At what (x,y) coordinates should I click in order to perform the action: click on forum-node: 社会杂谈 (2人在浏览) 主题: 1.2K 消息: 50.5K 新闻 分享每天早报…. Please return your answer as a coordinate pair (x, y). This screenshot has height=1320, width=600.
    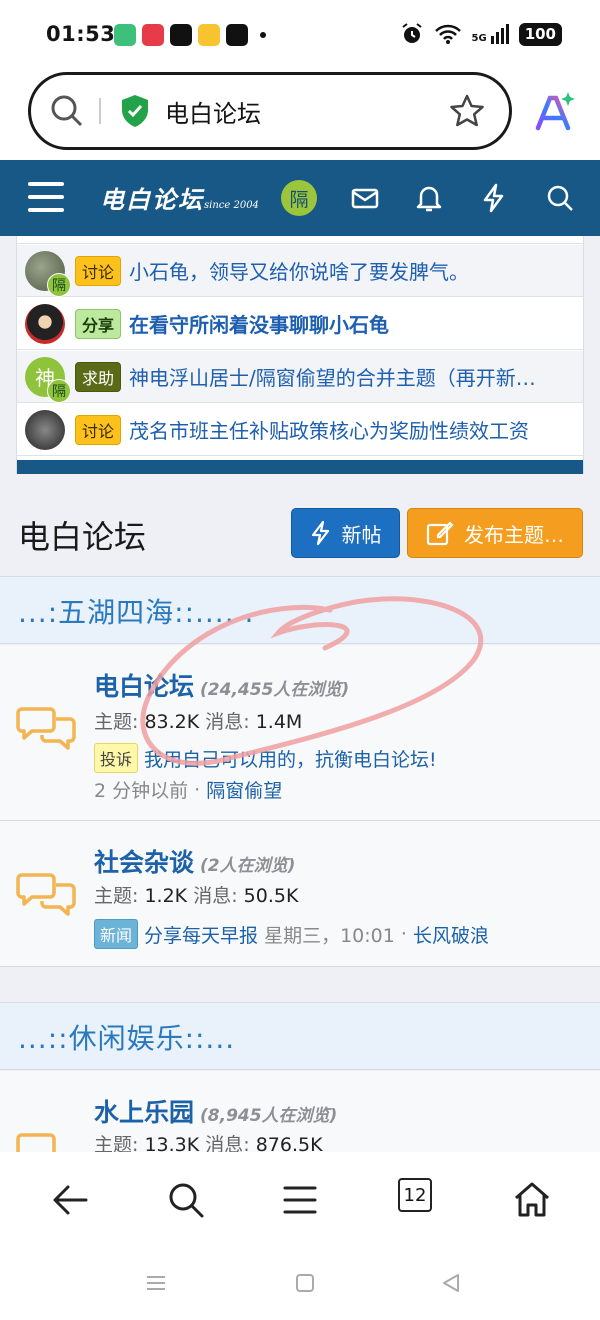
    Looking at the image, I should click on (300, 894).